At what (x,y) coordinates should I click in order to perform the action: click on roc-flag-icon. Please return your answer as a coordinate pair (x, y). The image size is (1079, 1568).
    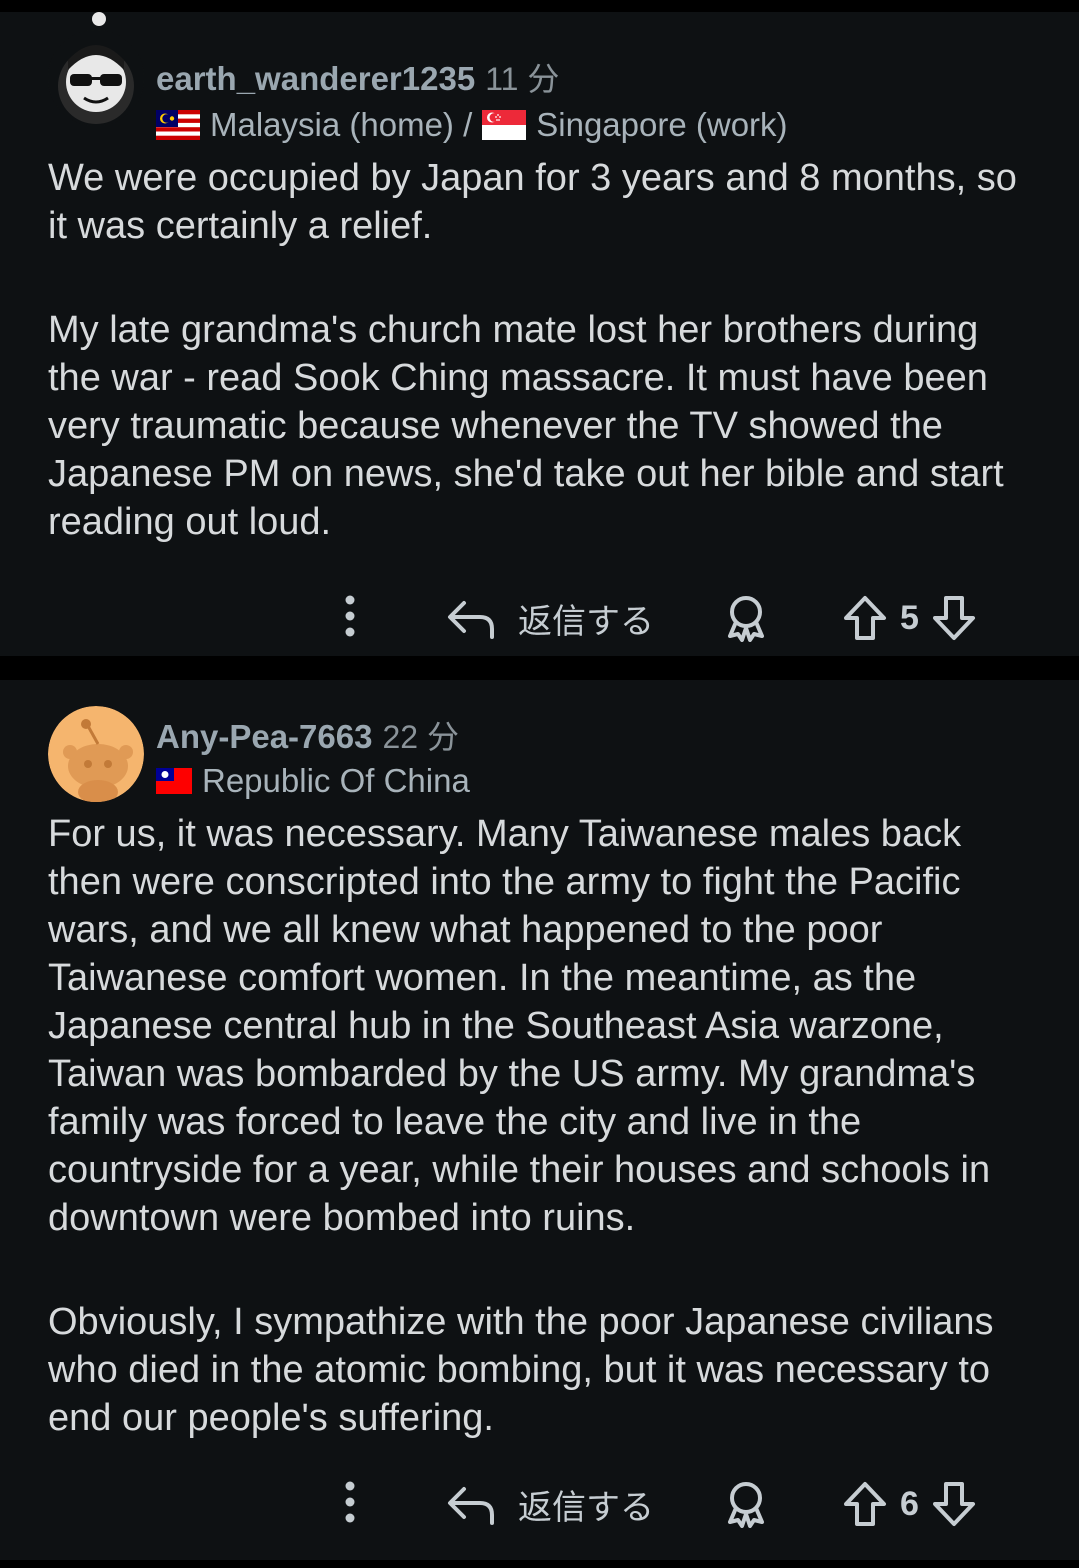
    Looking at the image, I should click on (174, 781).